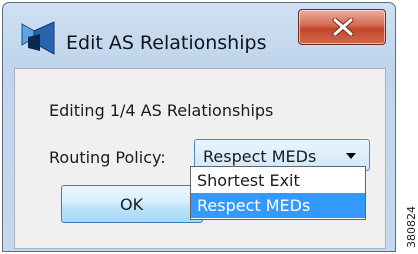 Image resolution: width=418 pixels, height=254 pixels. Describe the element at coordinates (411, 227) in the screenshot. I see `figure-number: 380824` at that location.